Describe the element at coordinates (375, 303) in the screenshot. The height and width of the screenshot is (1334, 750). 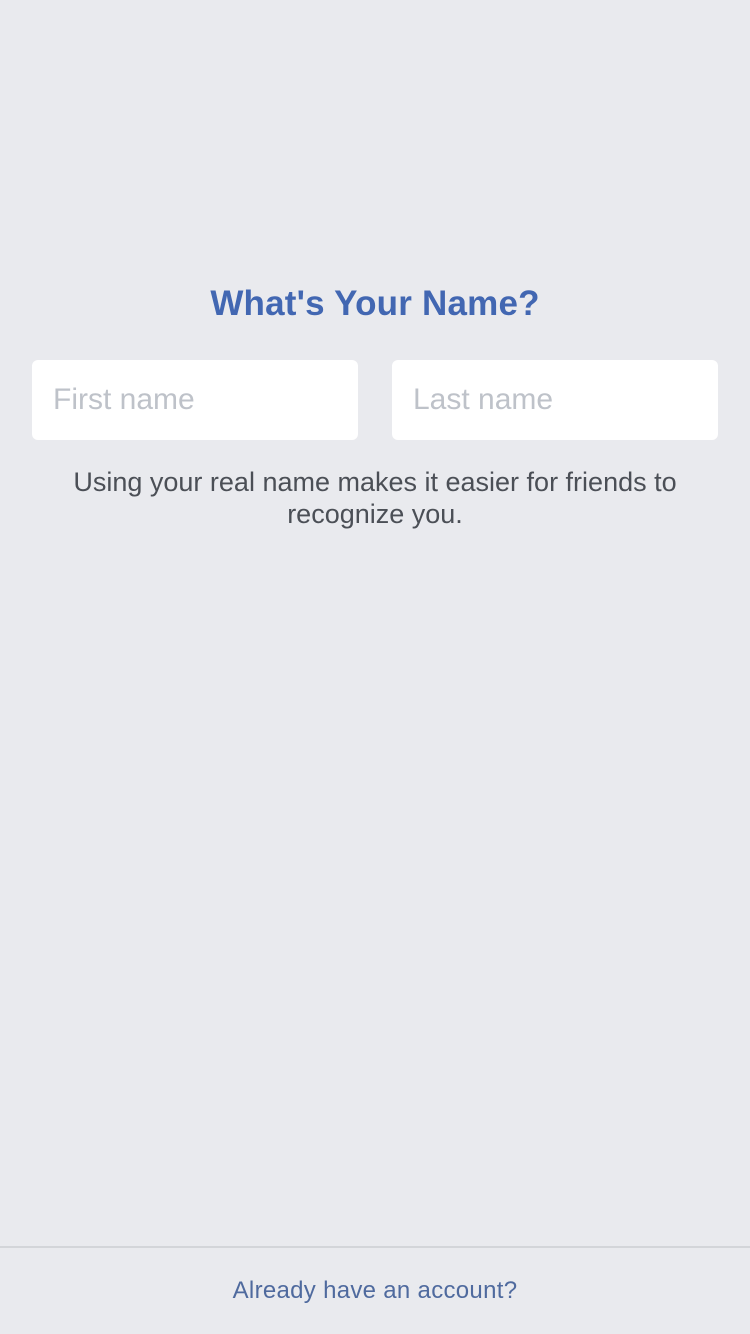
I see `page-title: What's Your Name?` at that location.